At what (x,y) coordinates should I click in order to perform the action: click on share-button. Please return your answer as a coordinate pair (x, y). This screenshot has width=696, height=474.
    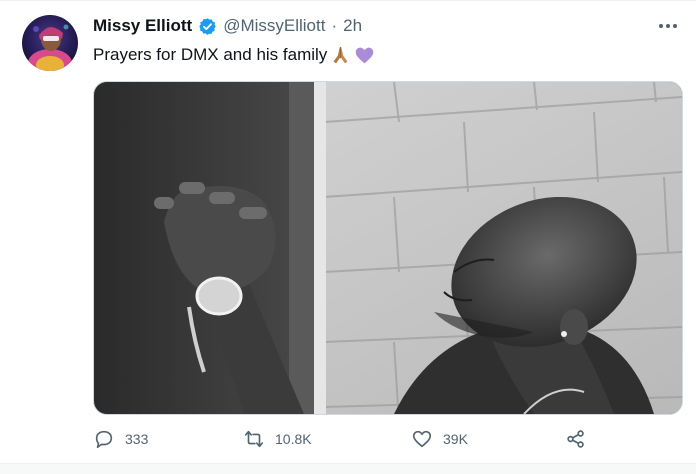
    Looking at the image, I should click on (576, 439).